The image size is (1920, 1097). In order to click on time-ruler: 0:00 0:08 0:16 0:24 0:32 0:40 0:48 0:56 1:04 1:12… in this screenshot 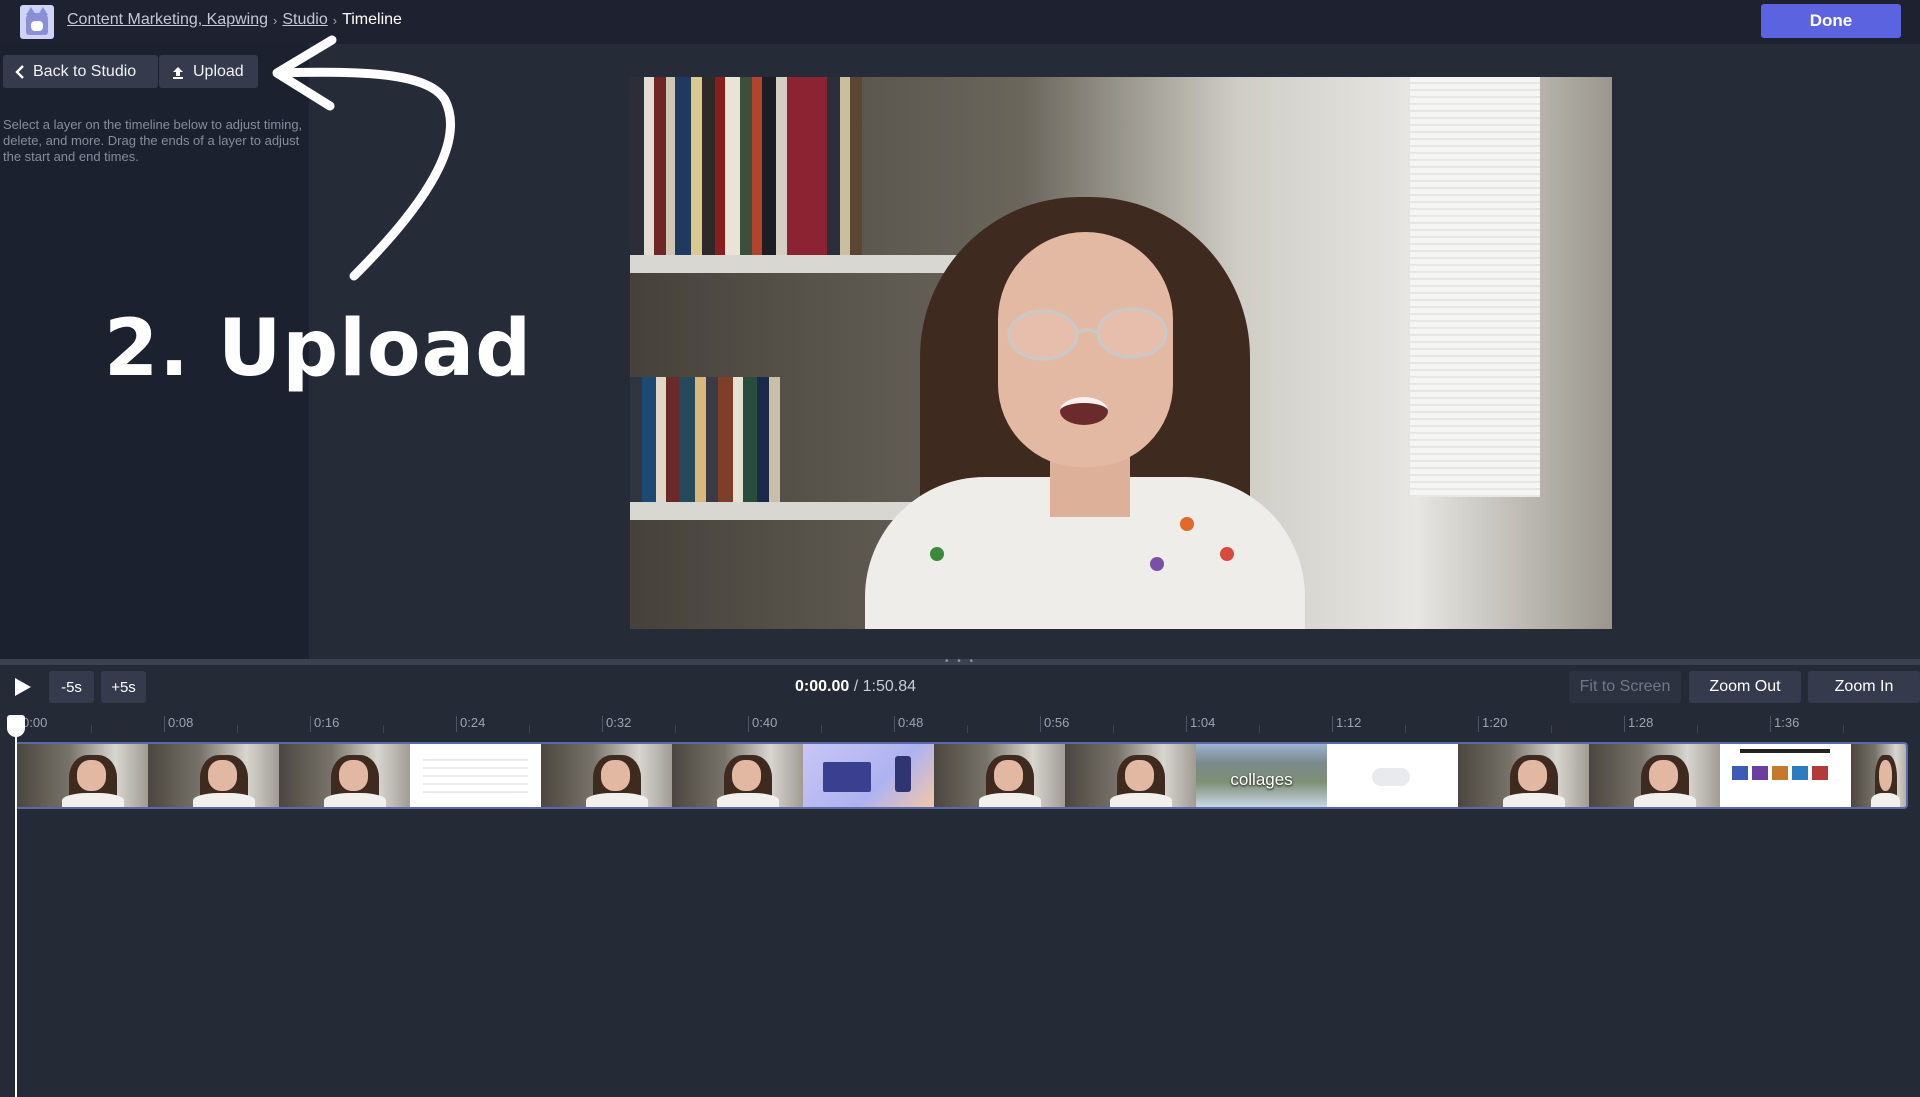, I will do `click(960, 725)`.